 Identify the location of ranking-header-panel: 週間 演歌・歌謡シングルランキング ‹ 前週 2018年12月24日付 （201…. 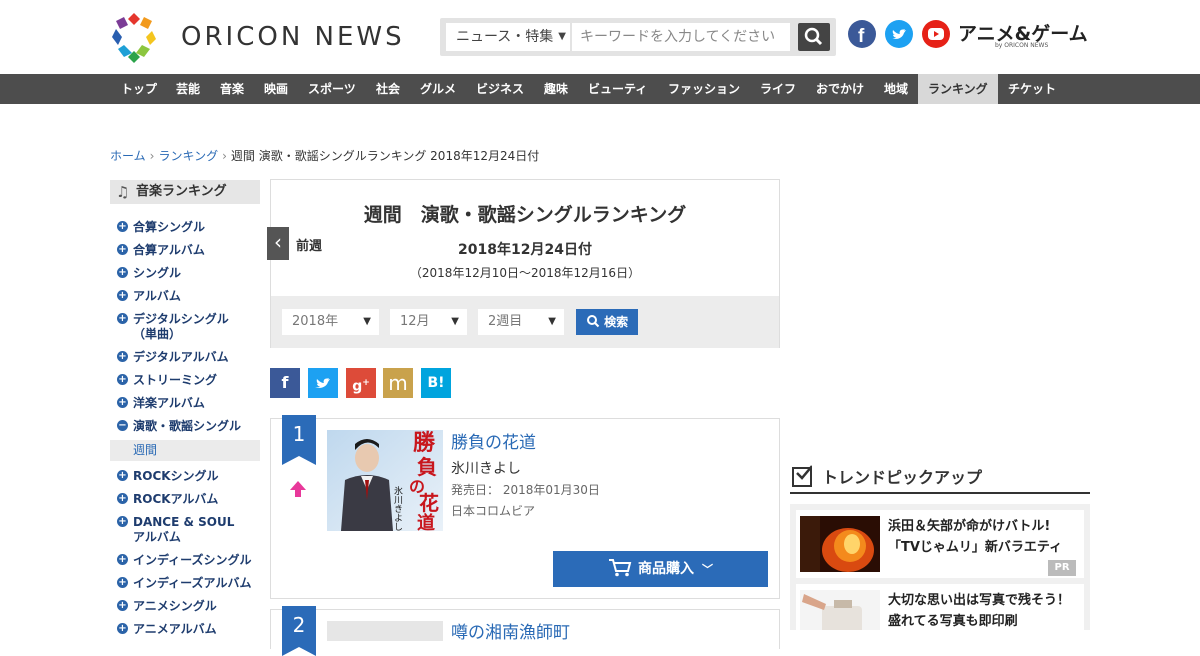
(523, 263).